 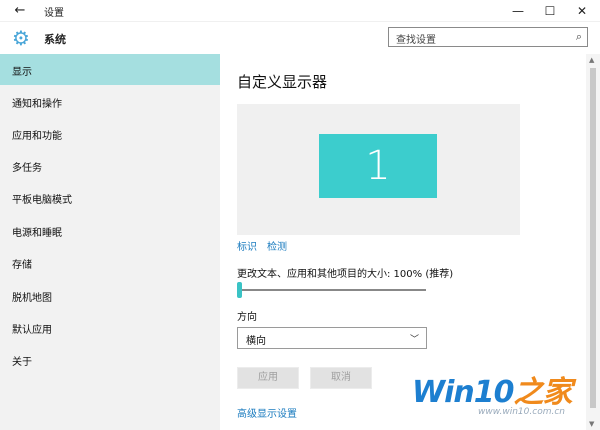 What do you see at coordinates (582, 11) in the screenshot?
I see `close-button: ✕` at bounding box center [582, 11].